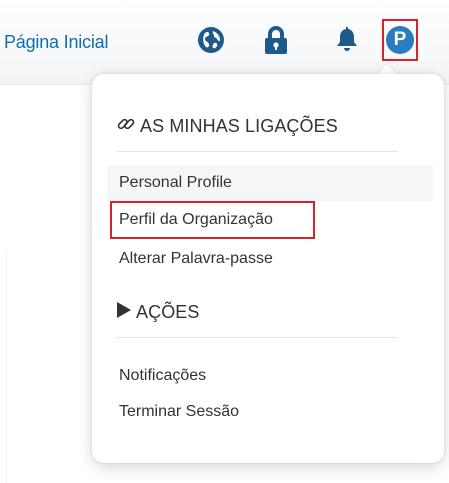 The width and height of the screenshot is (449, 483). What do you see at coordinates (270, 412) in the screenshot?
I see `menu-item-logout: Terminar Sessão` at bounding box center [270, 412].